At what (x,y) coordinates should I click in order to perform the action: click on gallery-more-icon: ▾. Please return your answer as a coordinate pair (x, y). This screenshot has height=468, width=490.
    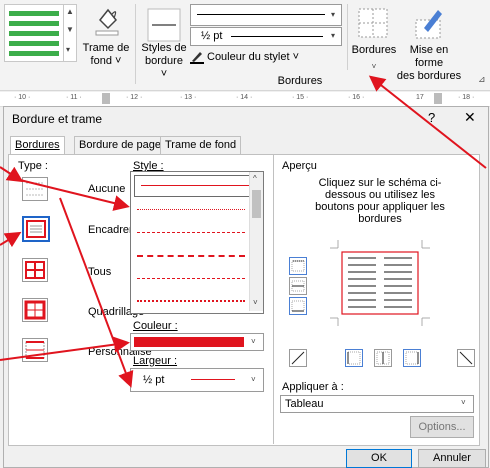
    Looking at the image, I should click on (68, 49).